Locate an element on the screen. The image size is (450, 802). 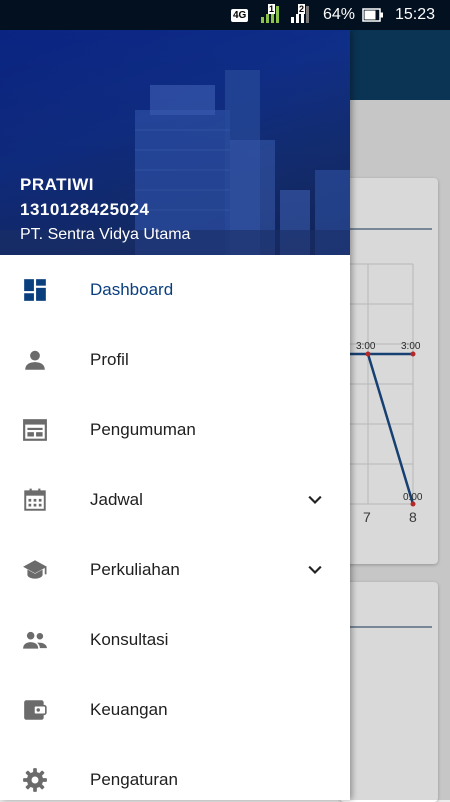
sim1-label: 1 is located at coordinates (272, 9).